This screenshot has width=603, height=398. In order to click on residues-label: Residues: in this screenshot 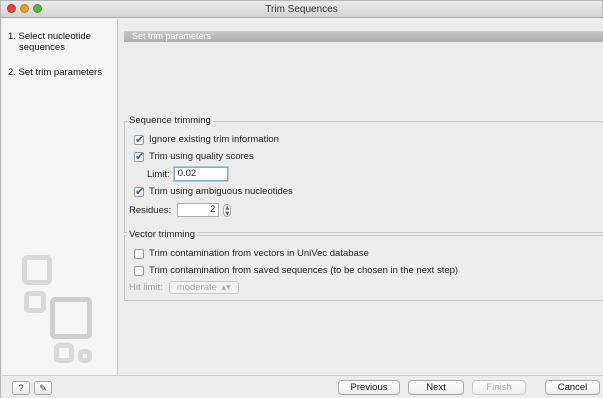, I will do `click(150, 210)`.